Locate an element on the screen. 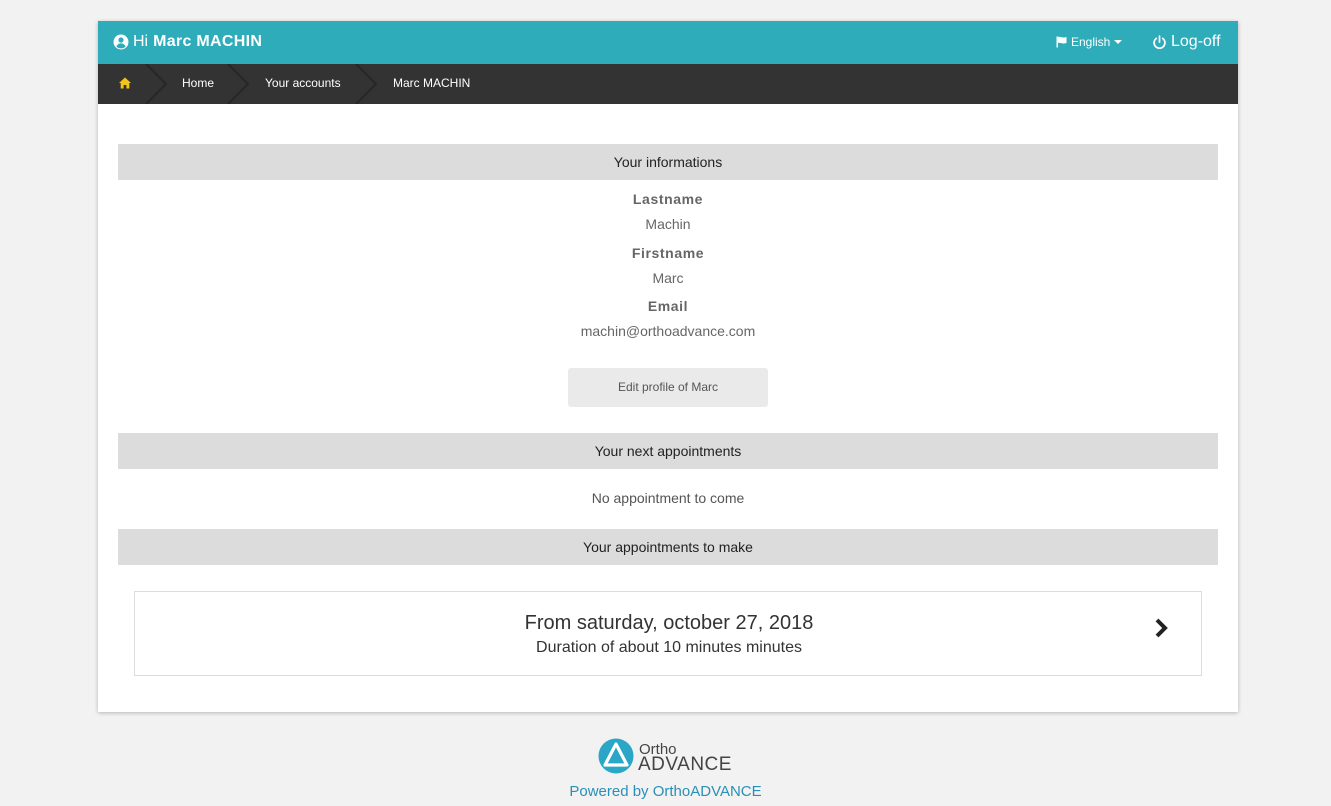 The image size is (1331, 806). section-appointments-to-make-title: Your appointments to make is located at coordinates (668, 547).